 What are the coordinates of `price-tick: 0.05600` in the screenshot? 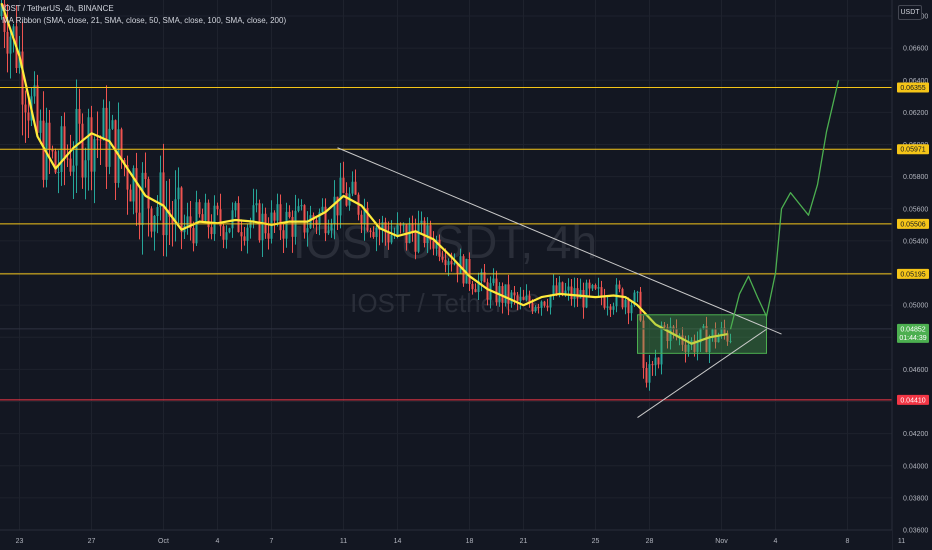 It's located at (915, 209).